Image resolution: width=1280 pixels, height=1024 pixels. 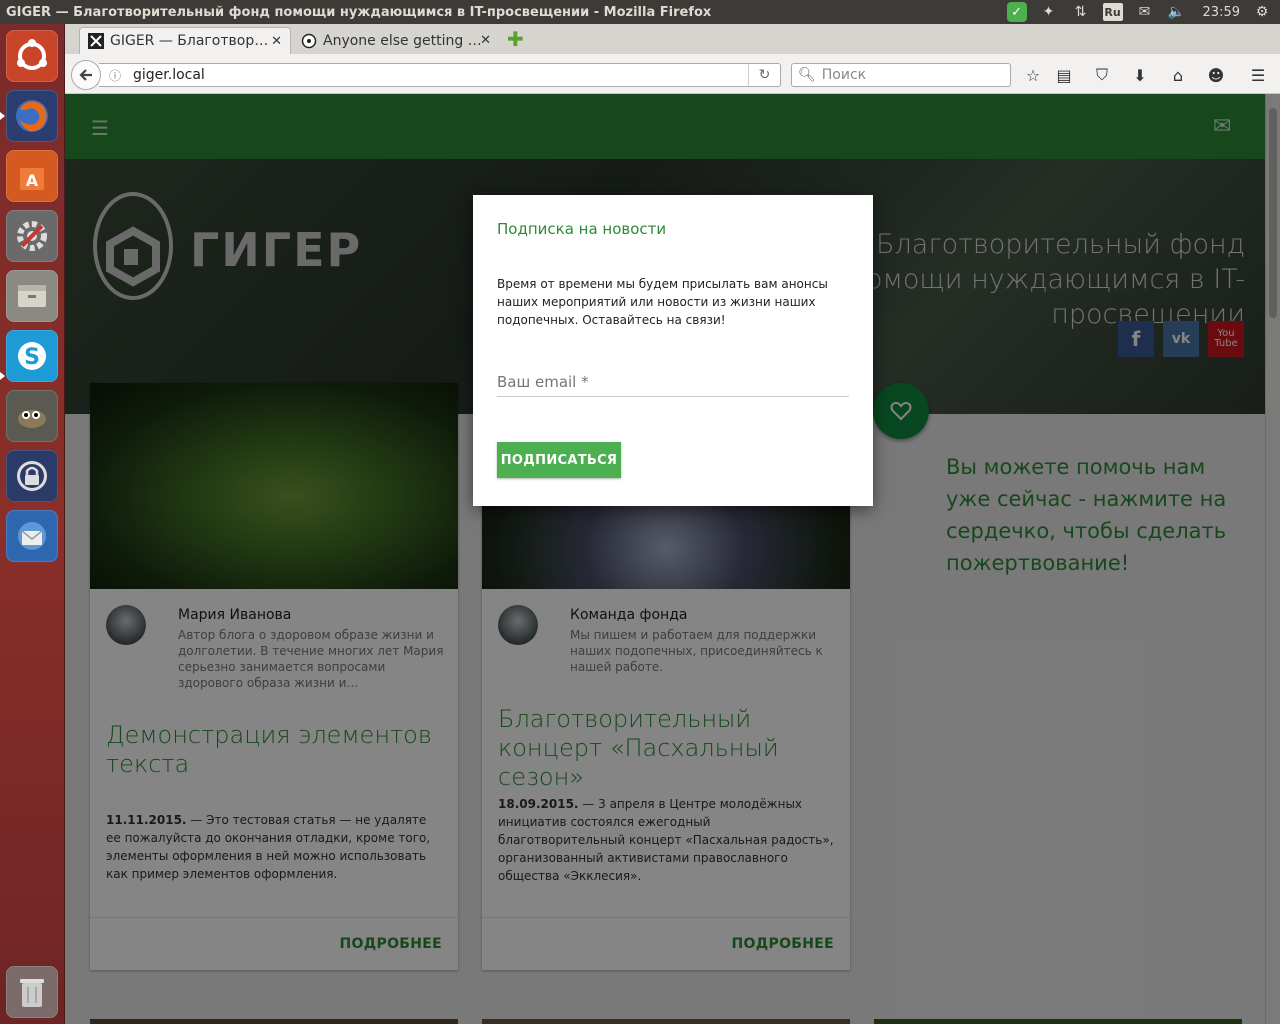 What do you see at coordinates (673, 382) in the screenshot?
I see `email-field` at bounding box center [673, 382].